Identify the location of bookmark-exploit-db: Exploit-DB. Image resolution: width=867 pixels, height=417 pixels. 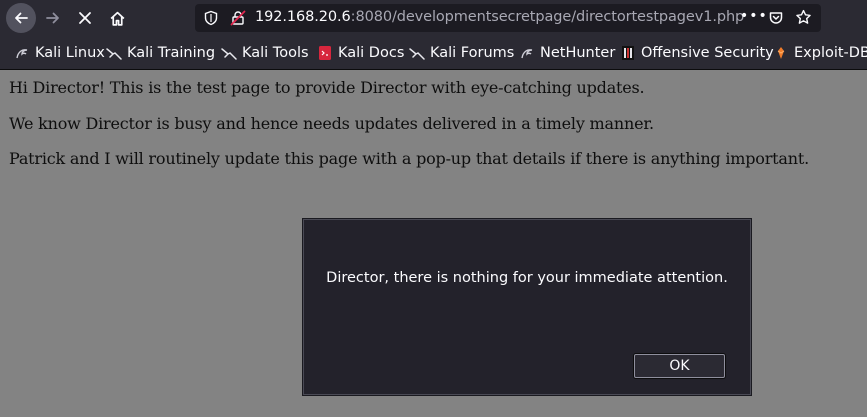
(820, 53).